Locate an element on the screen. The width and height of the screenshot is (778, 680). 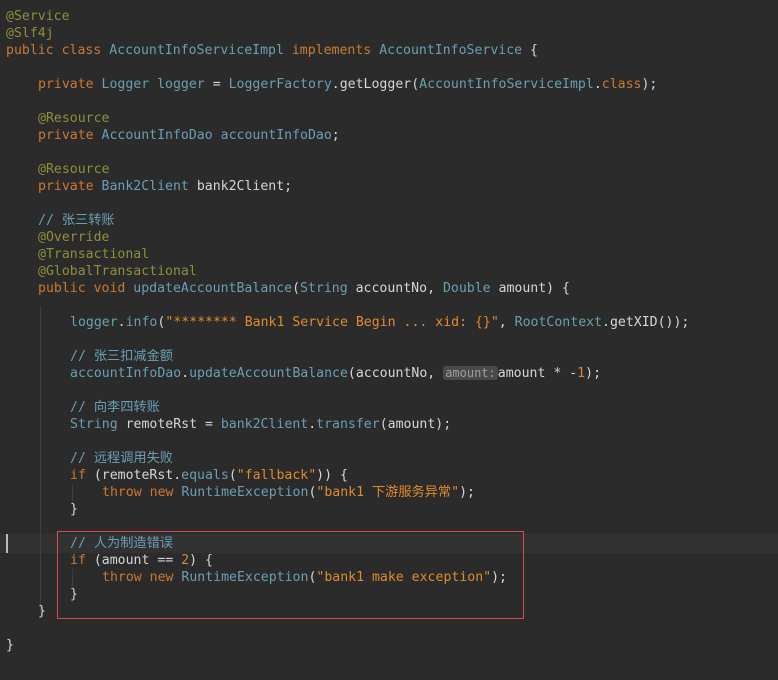
code-token: (amount == is located at coordinates (137, 560).